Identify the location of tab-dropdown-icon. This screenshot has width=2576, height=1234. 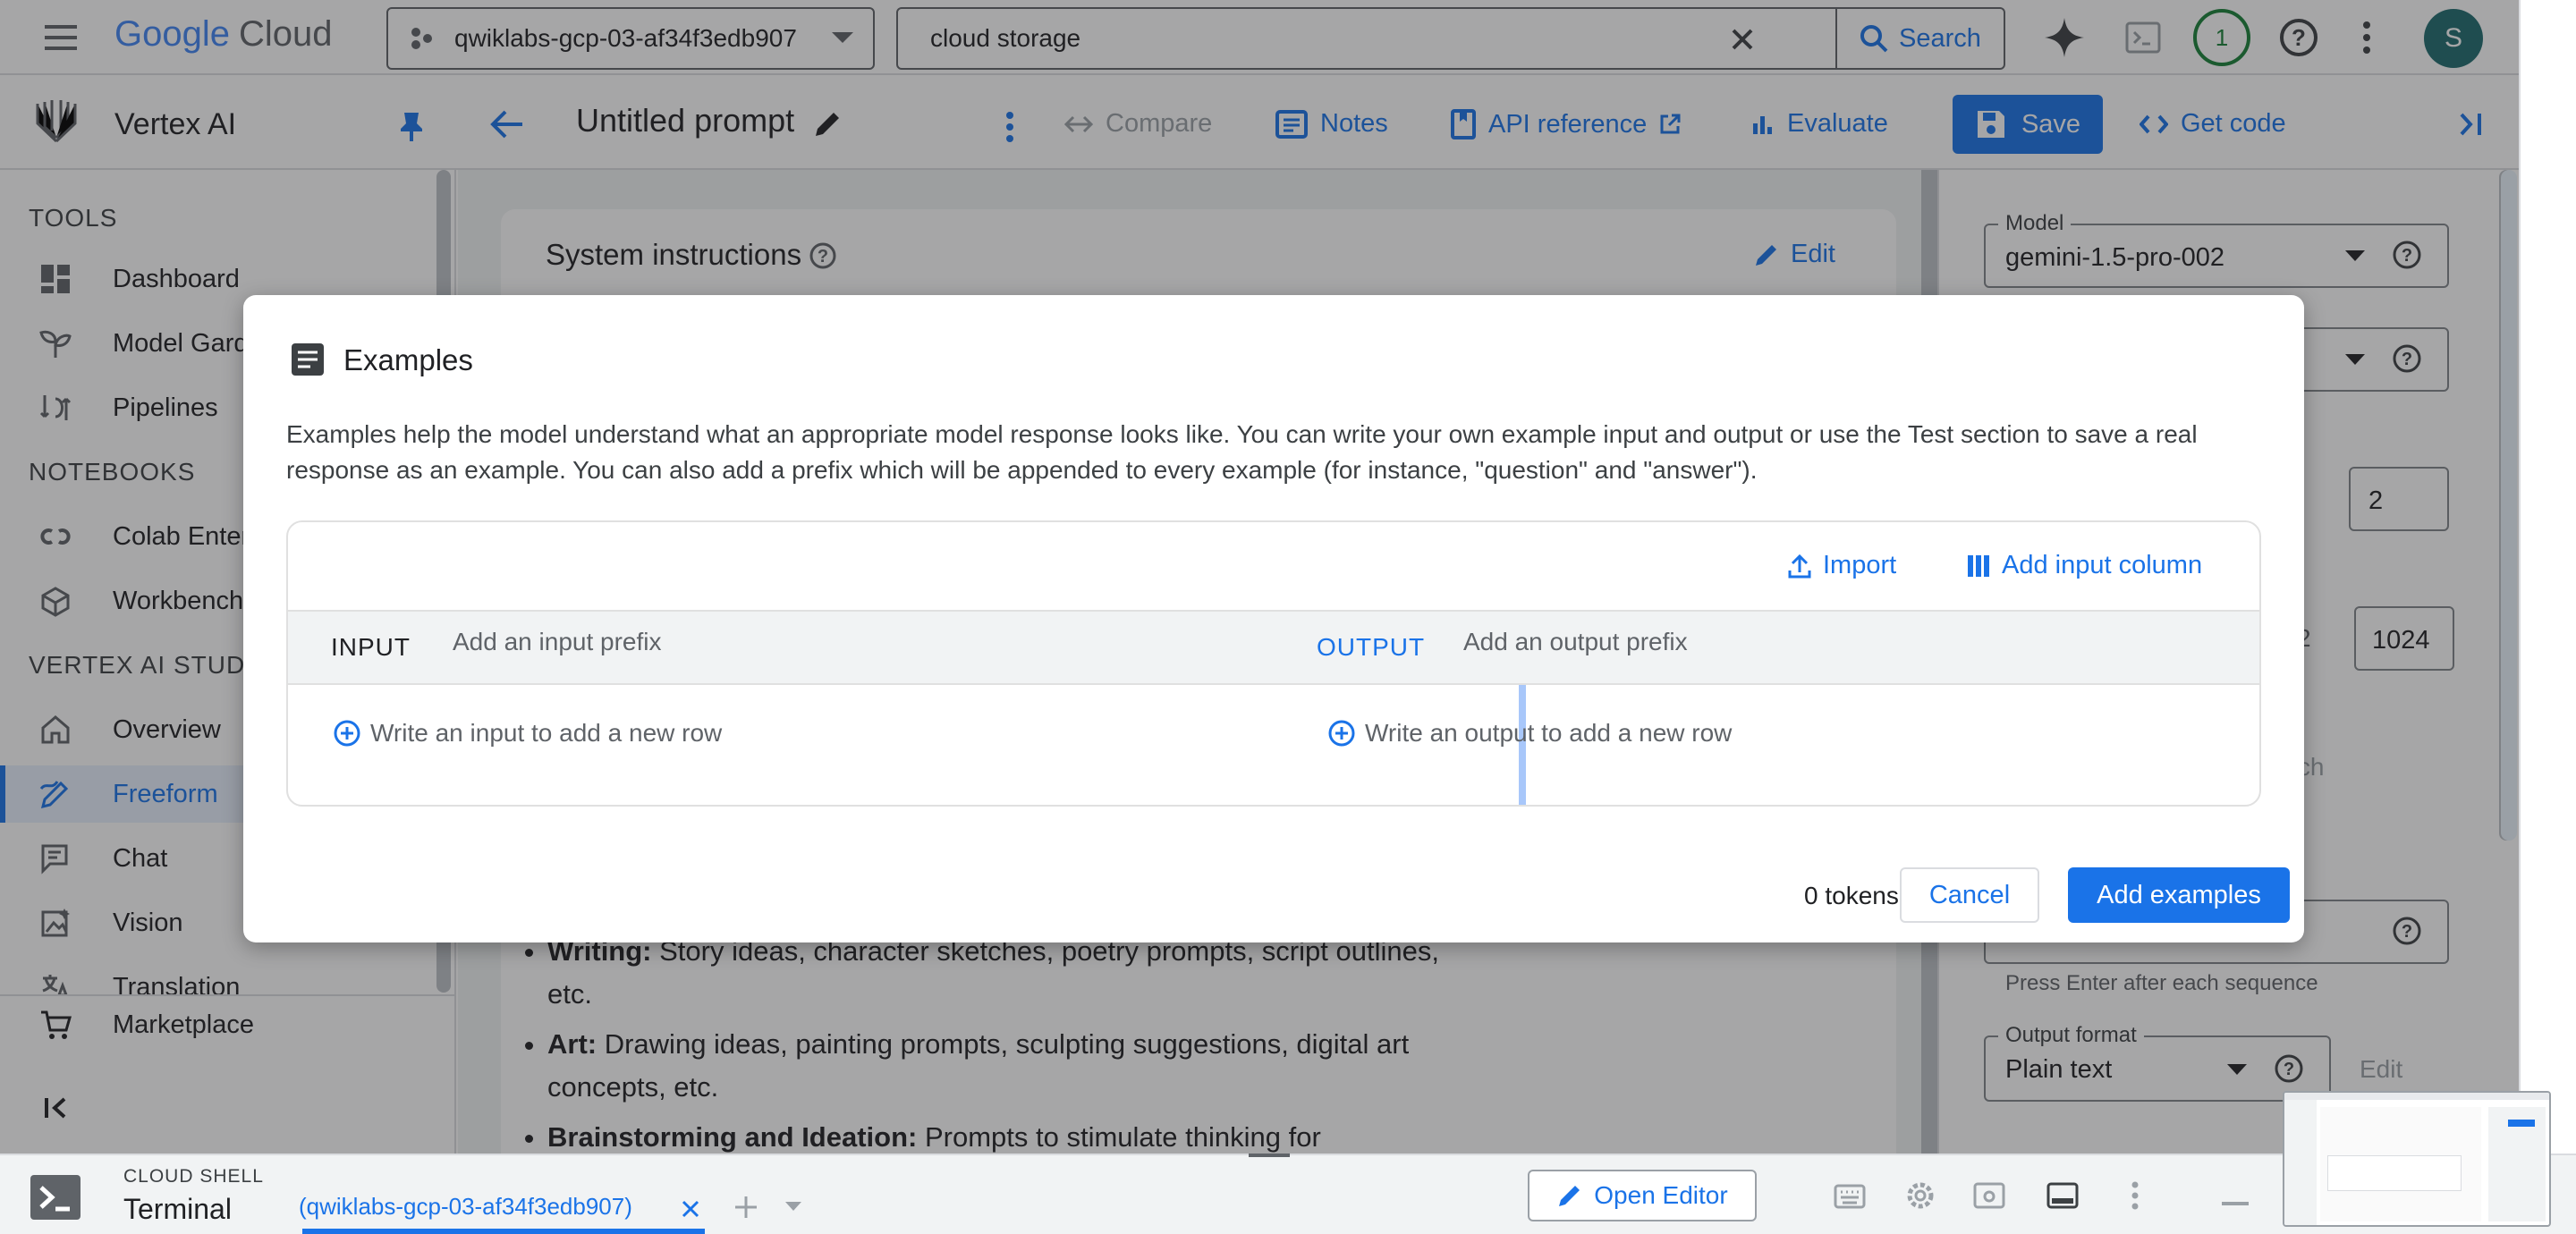
(793, 1206).